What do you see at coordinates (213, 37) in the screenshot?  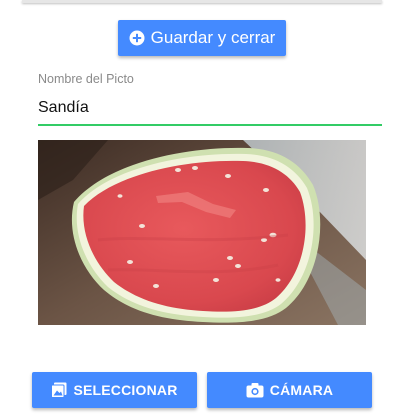 I see `save-and-close-label: Guardar y cerrar` at bounding box center [213, 37].